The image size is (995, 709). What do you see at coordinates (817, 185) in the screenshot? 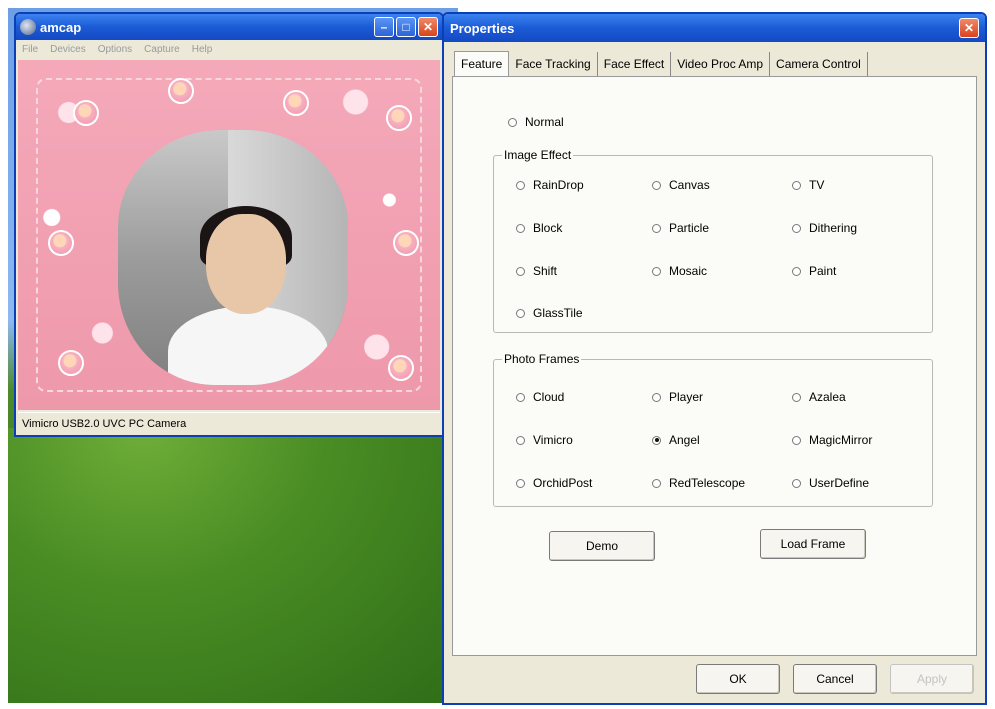
I see `radio-label: TV` at bounding box center [817, 185].